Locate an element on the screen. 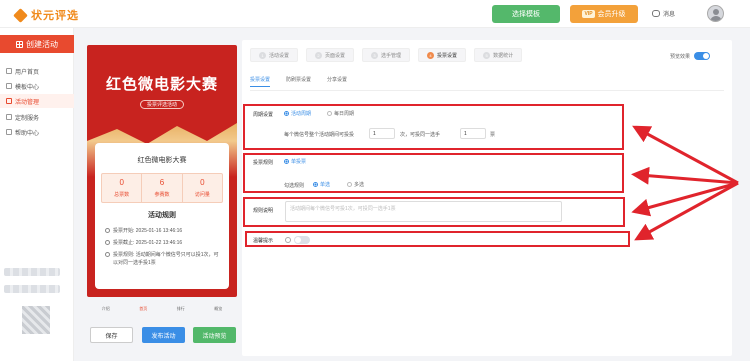 This screenshot has width=750, height=361. service-icon is located at coordinates (9, 117).